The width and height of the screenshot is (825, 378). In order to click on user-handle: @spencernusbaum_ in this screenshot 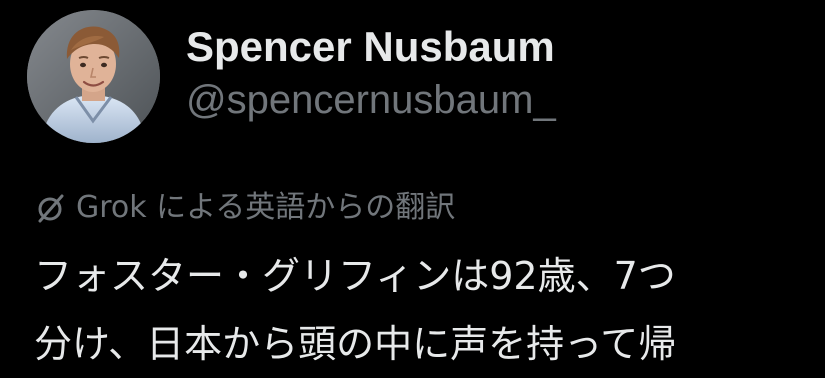, I will do `click(371, 100)`.